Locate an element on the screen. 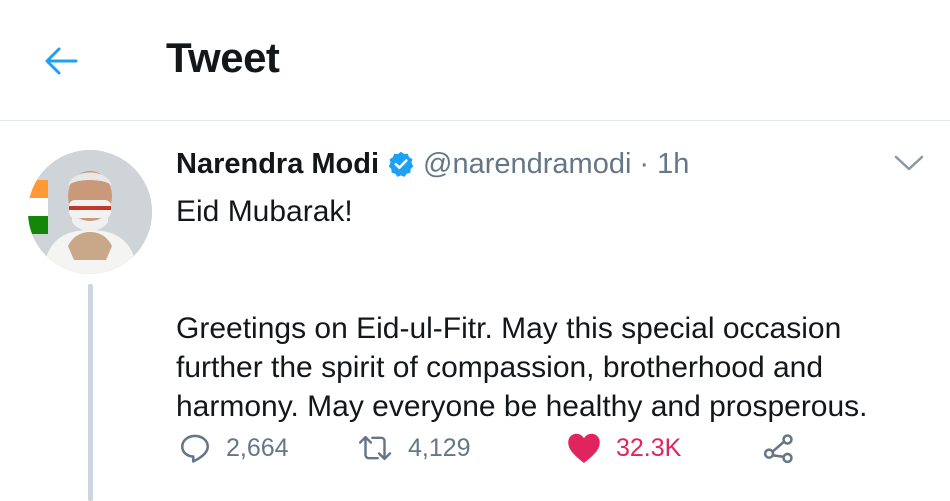  thread-line is located at coordinates (90, 392).